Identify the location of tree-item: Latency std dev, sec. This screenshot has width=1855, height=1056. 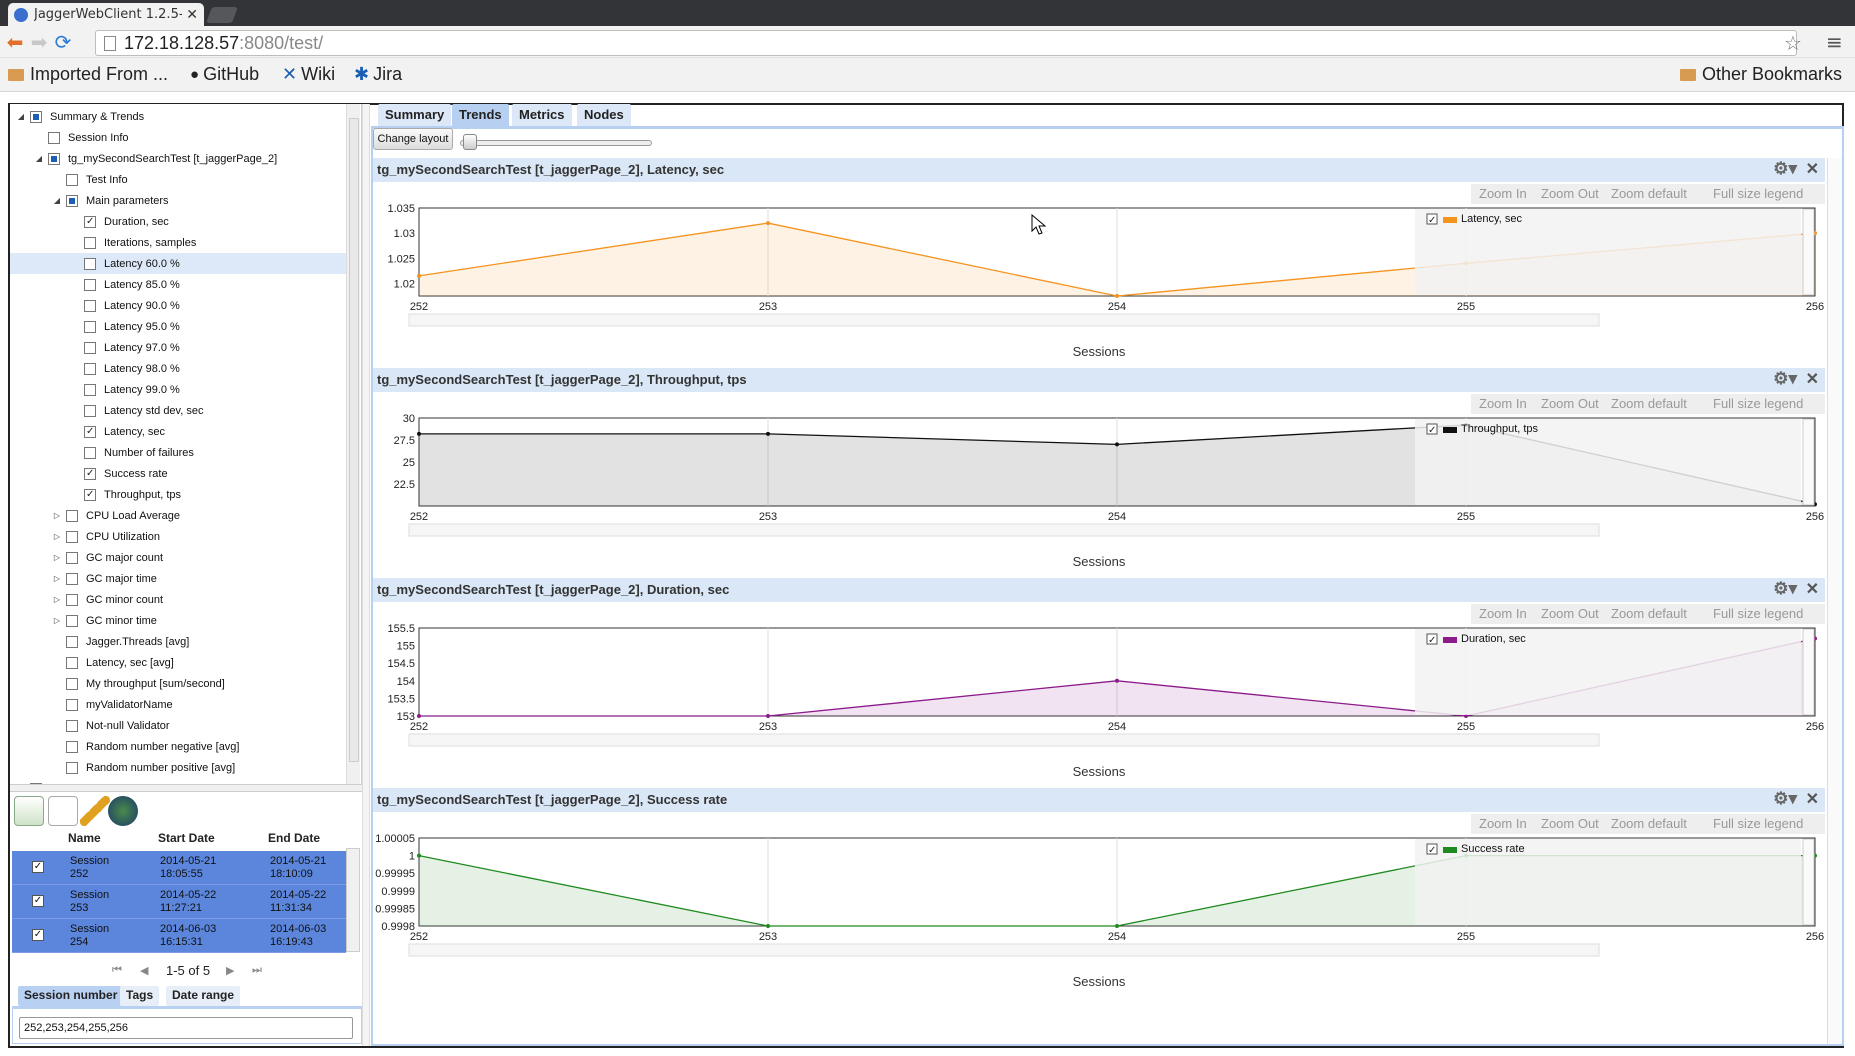
(178, 410).